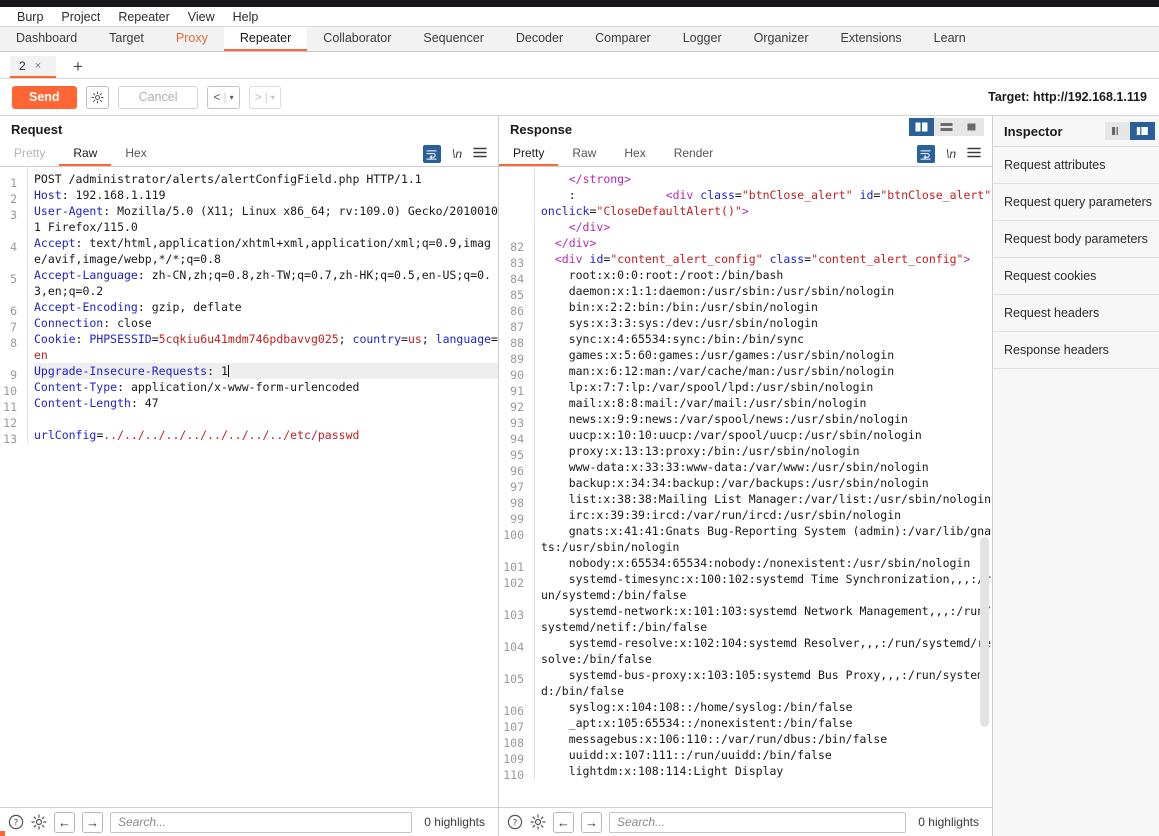 The image size is (1159, 836). Describe the element at coordinates (950, 39) in the screenshot. I see `tab-learn: Learn` at that location.